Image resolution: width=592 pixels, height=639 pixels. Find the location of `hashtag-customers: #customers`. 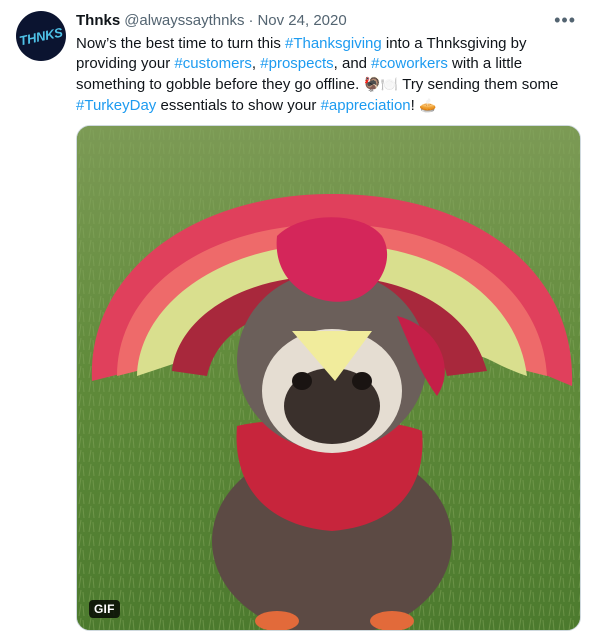

hashtag-customers: #customers is located at coordinates (213, 63).